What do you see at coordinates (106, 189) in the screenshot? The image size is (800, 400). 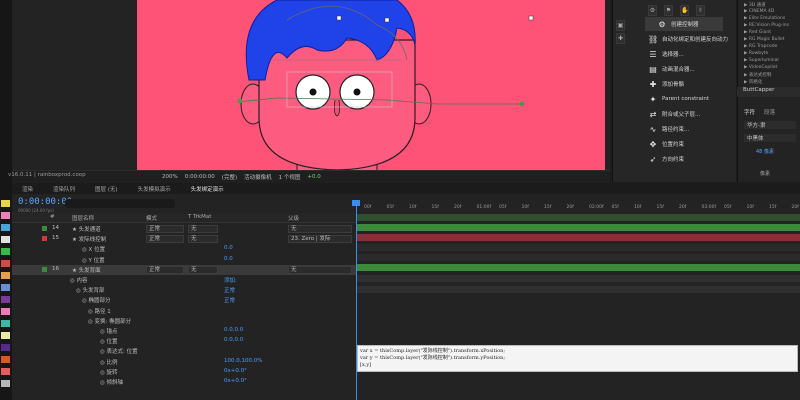 I see `timeline-tab: 图层 (无)` at bounding box center [106, 189].